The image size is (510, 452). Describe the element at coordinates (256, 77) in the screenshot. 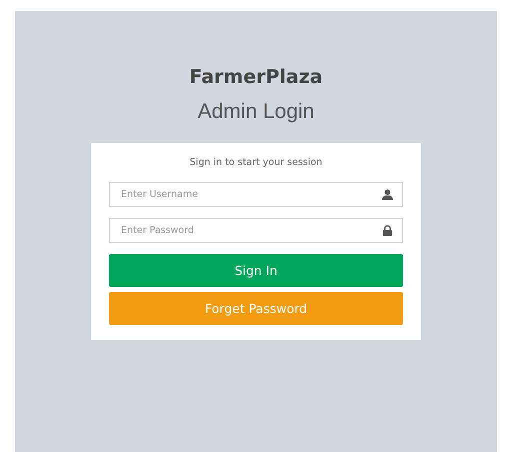

I see `brand-title: FarmerPlaza` at that location.